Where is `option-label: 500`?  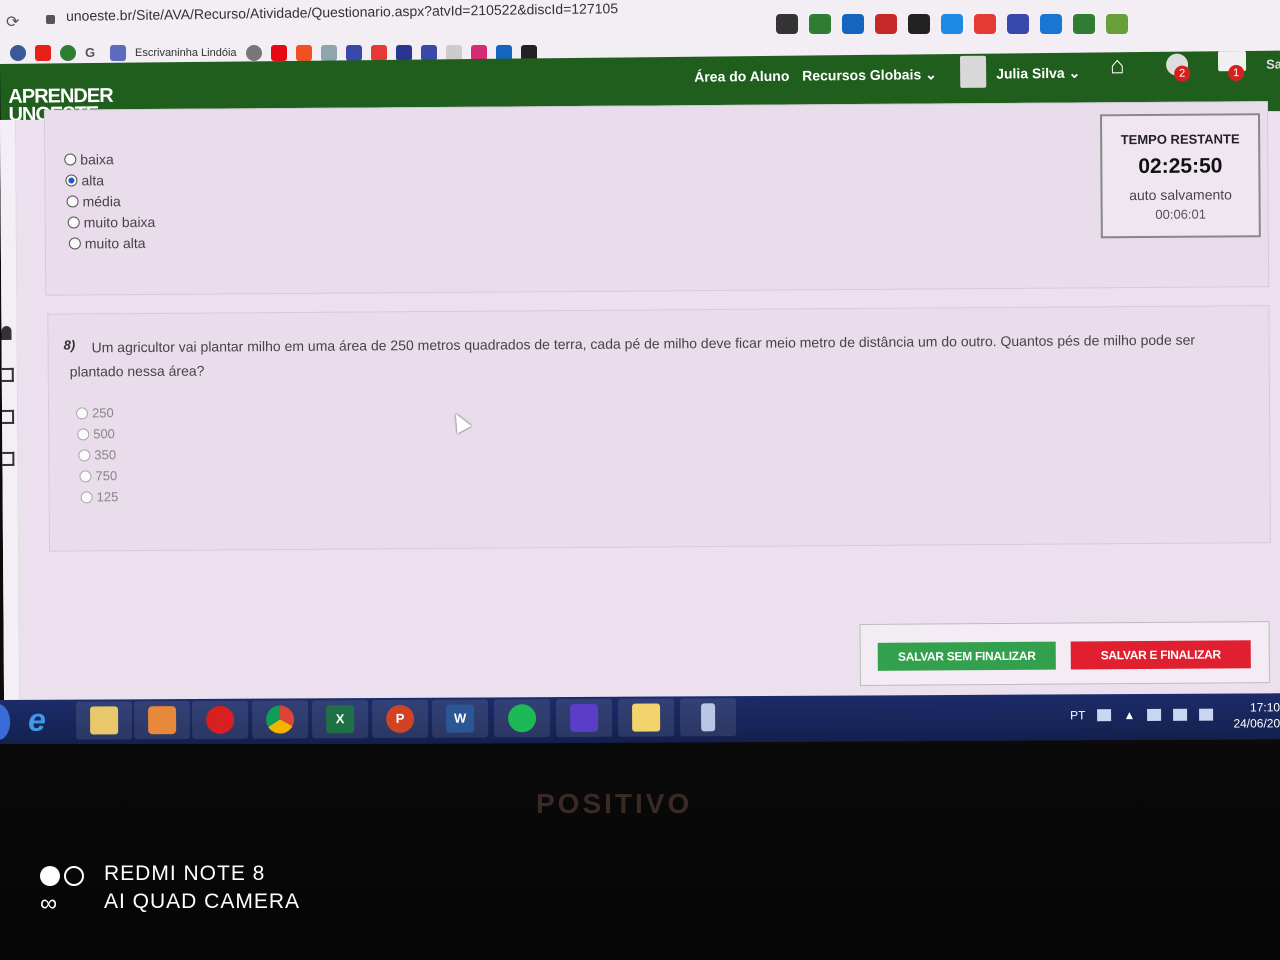 option-label: 500 is located at coordinates (104, 434).